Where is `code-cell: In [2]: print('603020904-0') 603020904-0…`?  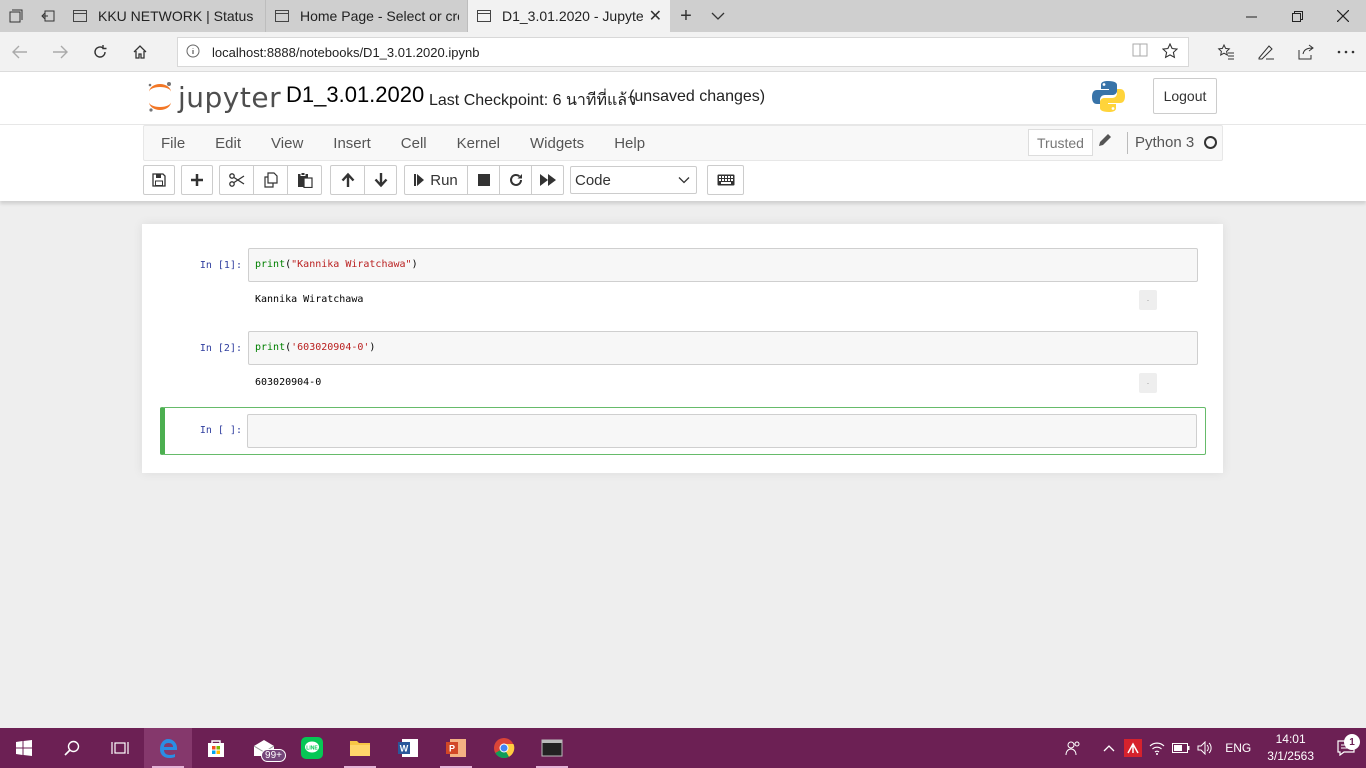 code-cell: In [2]: print('603020904-0') 603020904-0… is located at coordinates (683, 369).